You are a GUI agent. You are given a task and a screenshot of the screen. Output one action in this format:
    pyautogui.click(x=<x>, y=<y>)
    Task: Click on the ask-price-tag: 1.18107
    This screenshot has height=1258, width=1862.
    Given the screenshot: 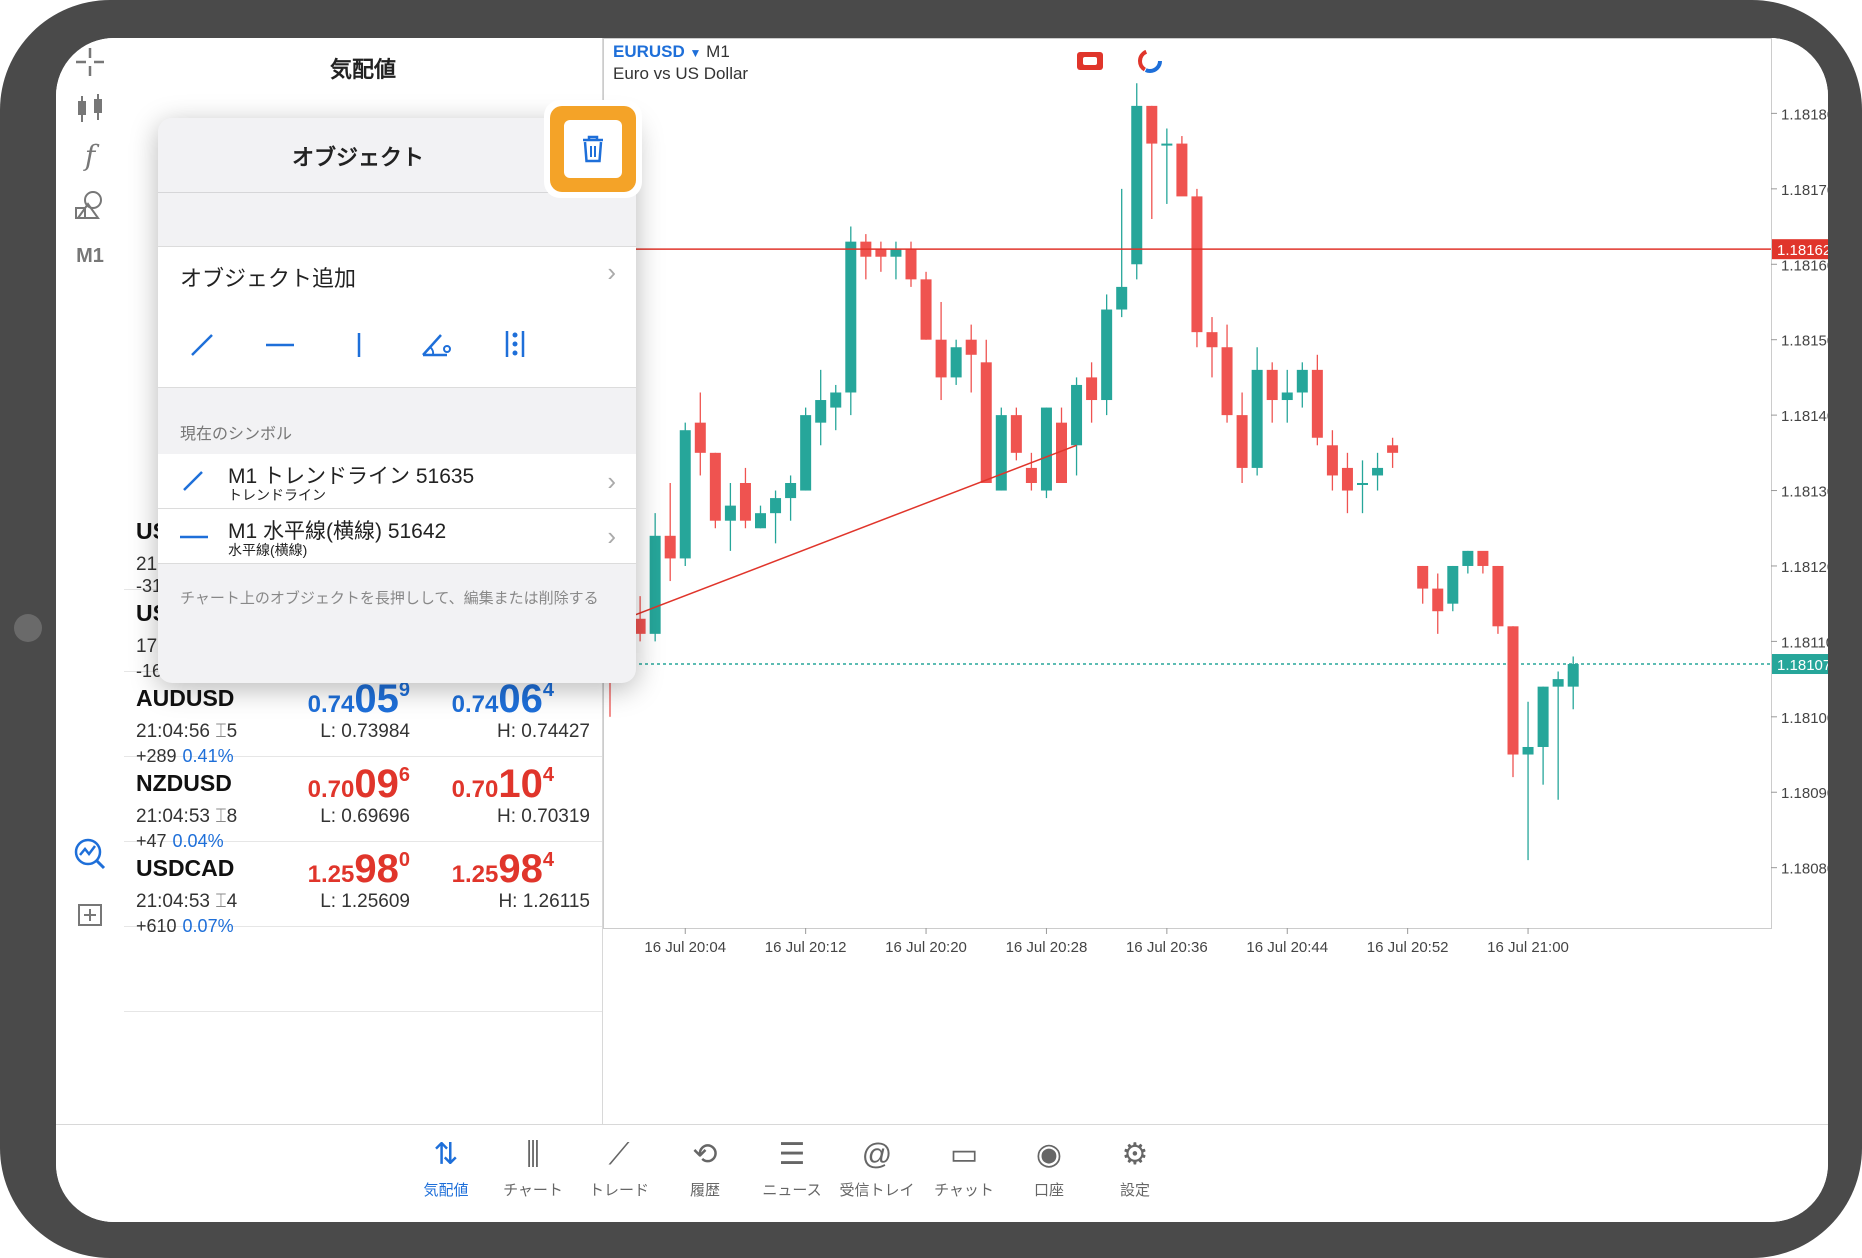 What is the action you would take?
    pyautogui.click(x=1802, y=665)
    